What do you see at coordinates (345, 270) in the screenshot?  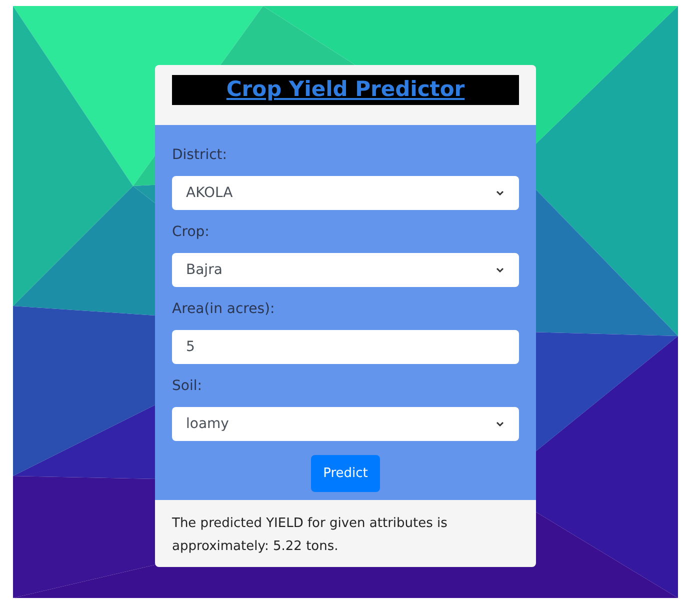 I see `dropdown: Bajra` at bounding box center [345, 270].